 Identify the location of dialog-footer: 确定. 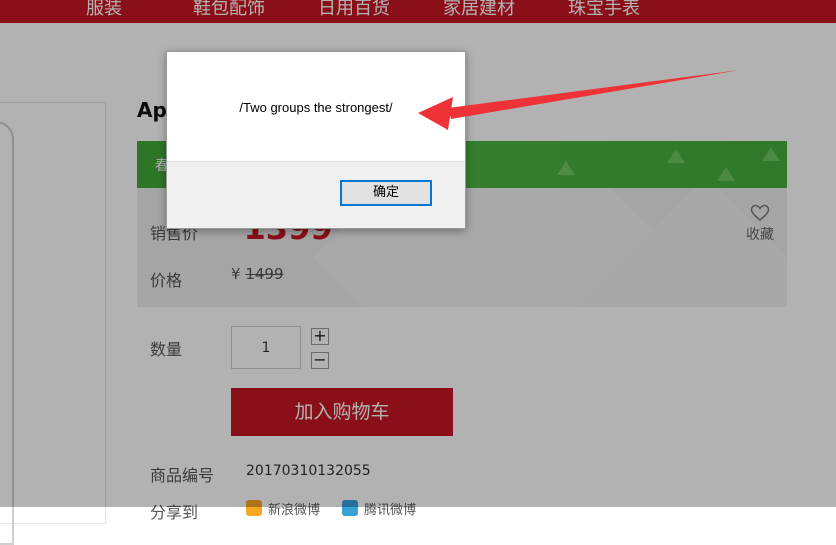
(316, 194).